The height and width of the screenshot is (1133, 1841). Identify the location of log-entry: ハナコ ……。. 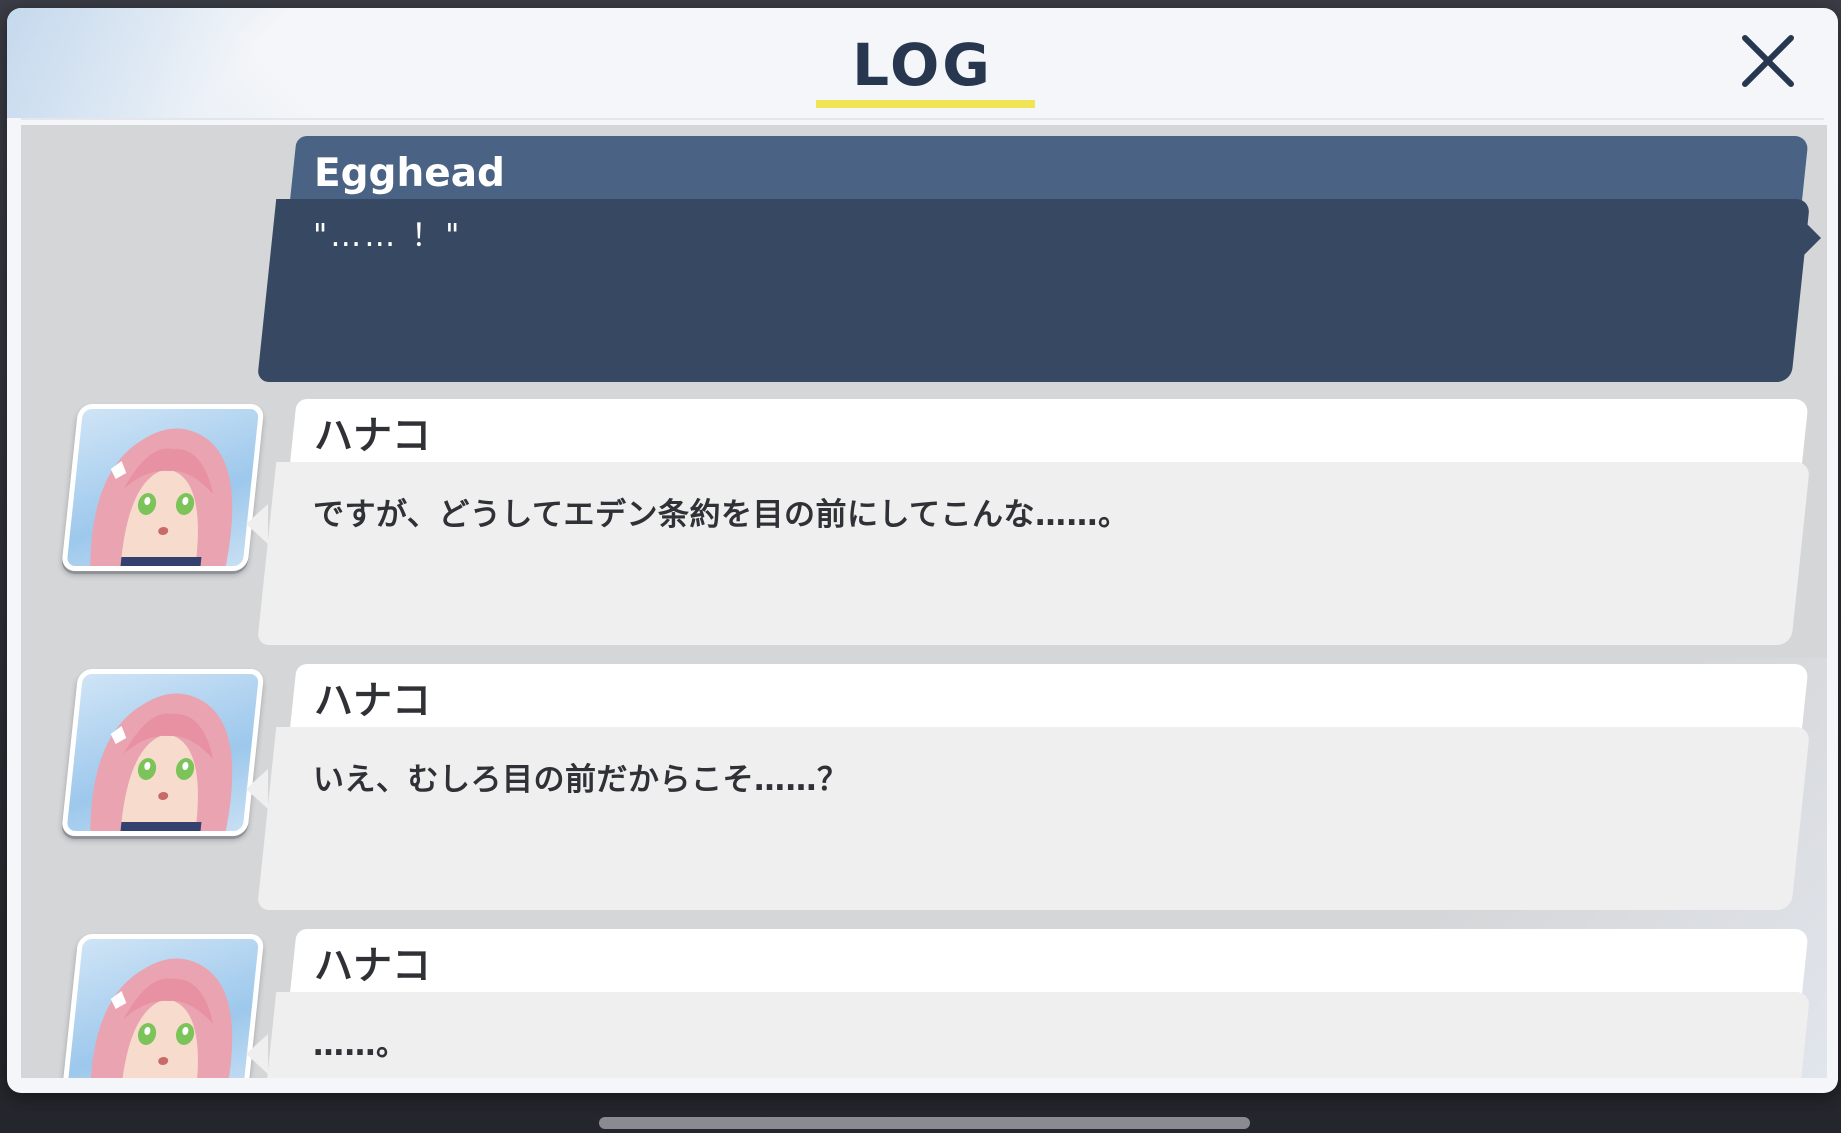
(924, 1003).